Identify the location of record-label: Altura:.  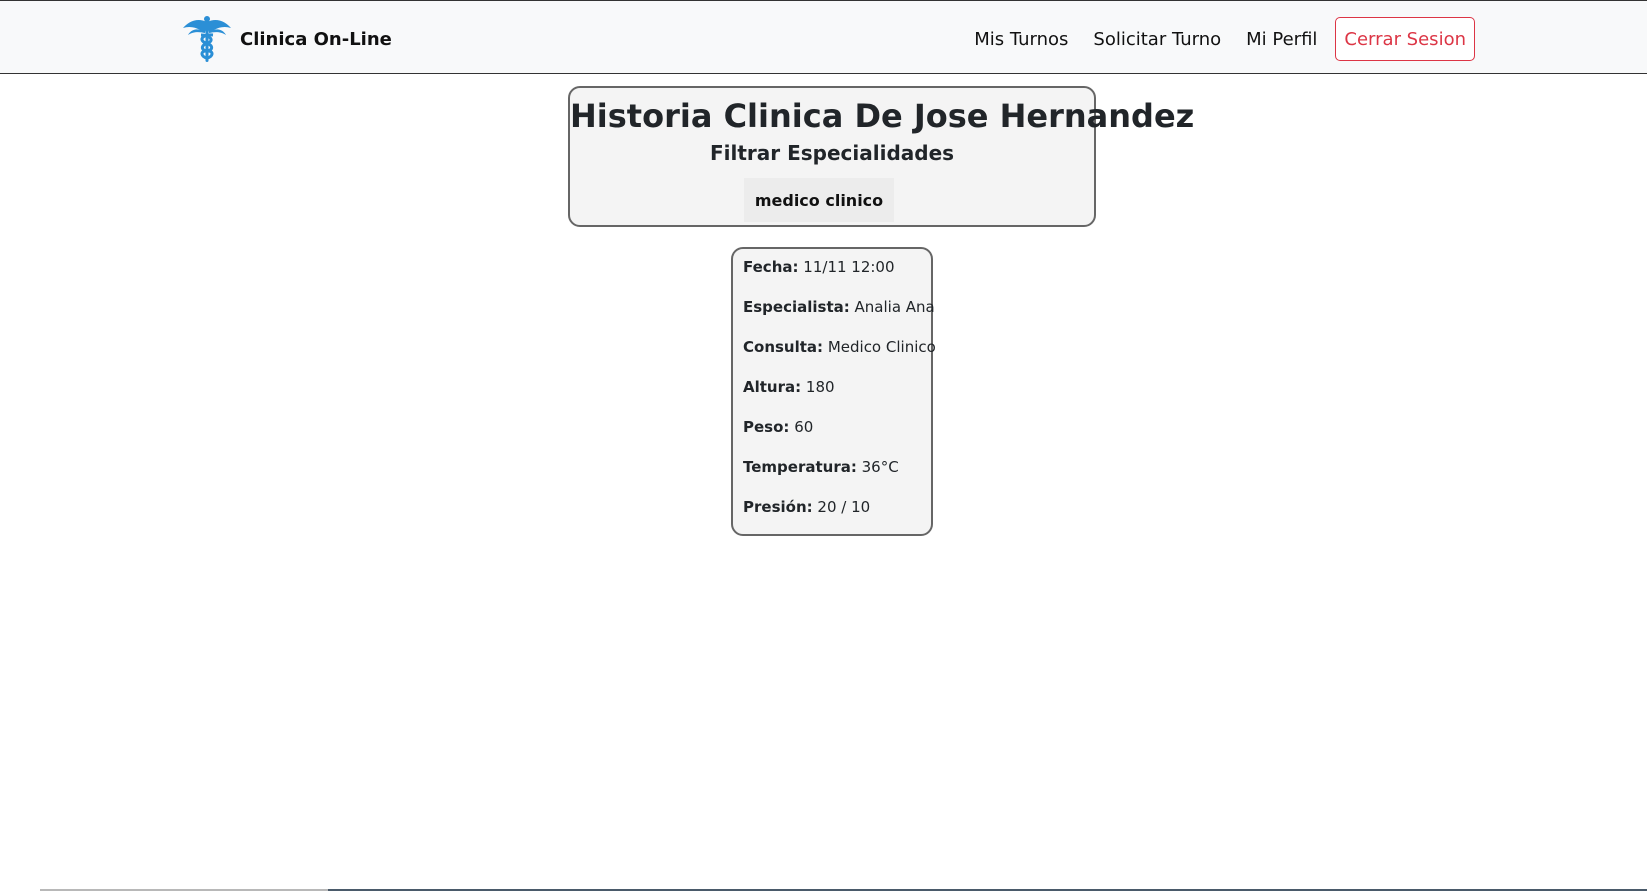
(772, 387).